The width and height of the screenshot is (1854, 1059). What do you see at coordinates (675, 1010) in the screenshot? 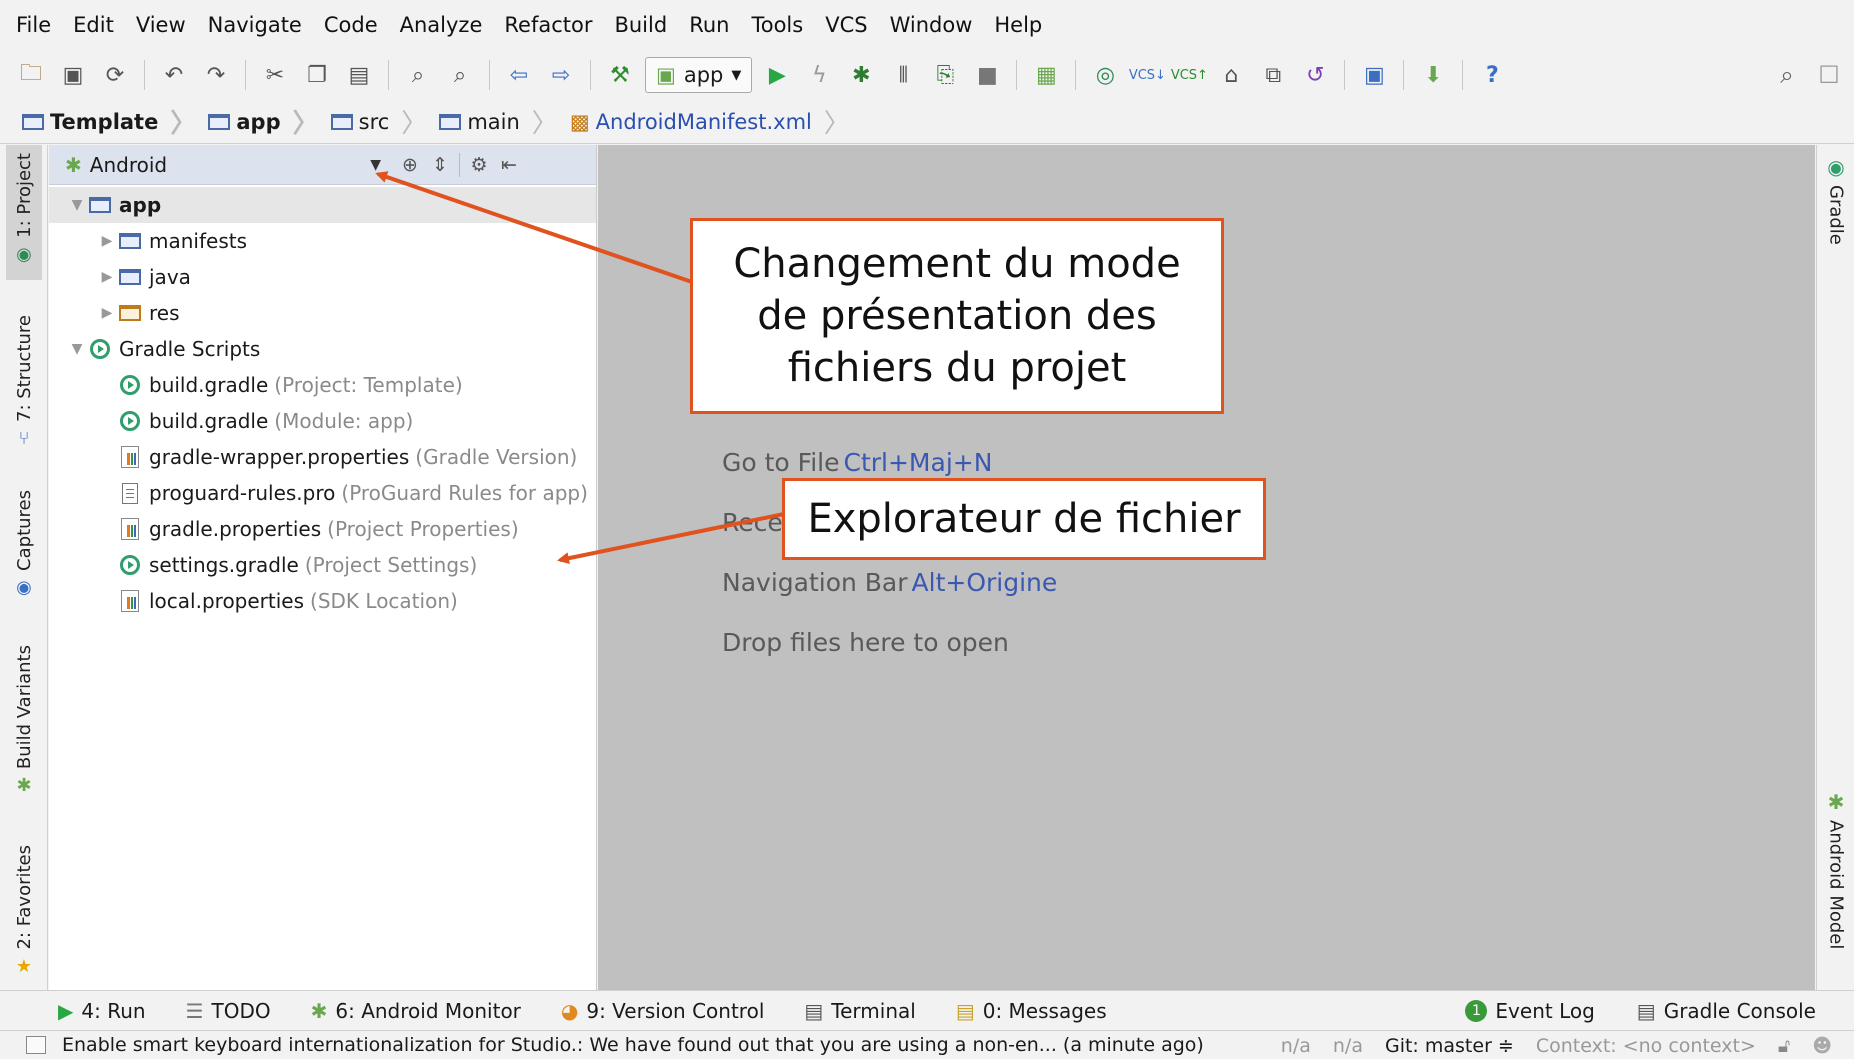
I see `tab-vcs-label: 9: Version Control` at bounding box center [675, 1010].